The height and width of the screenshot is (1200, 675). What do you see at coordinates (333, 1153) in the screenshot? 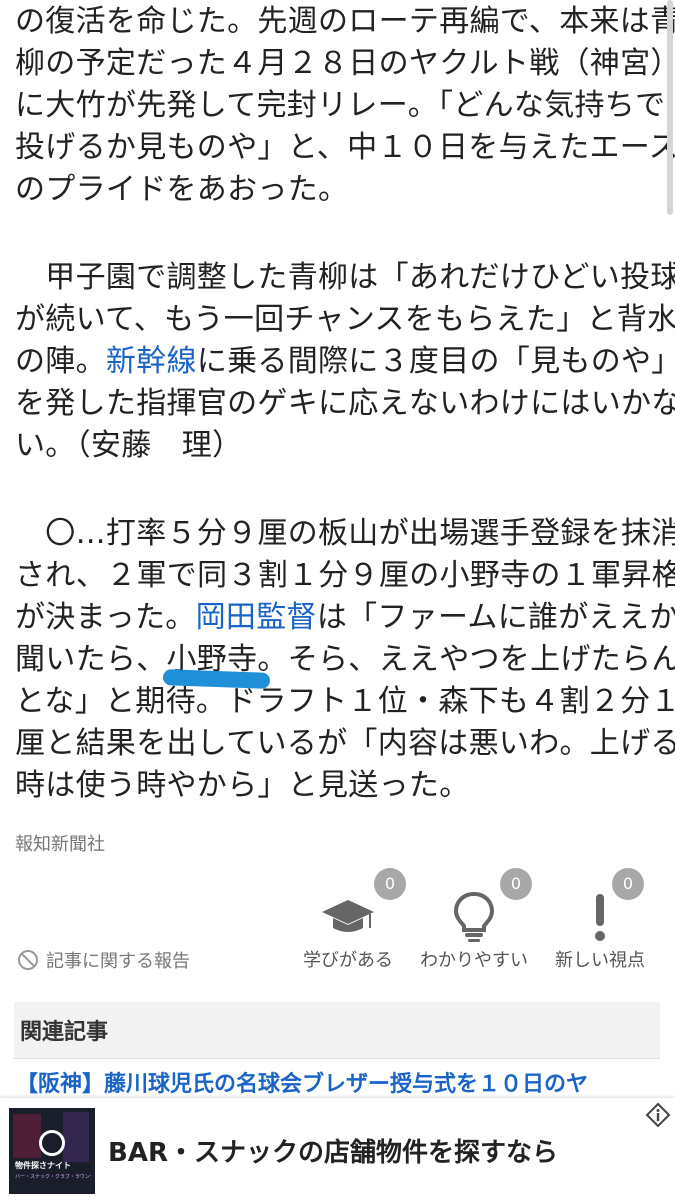
I see `ad-title: BAR・スナックの店舗物件を探すなら` at bounding box center [333, 1153].